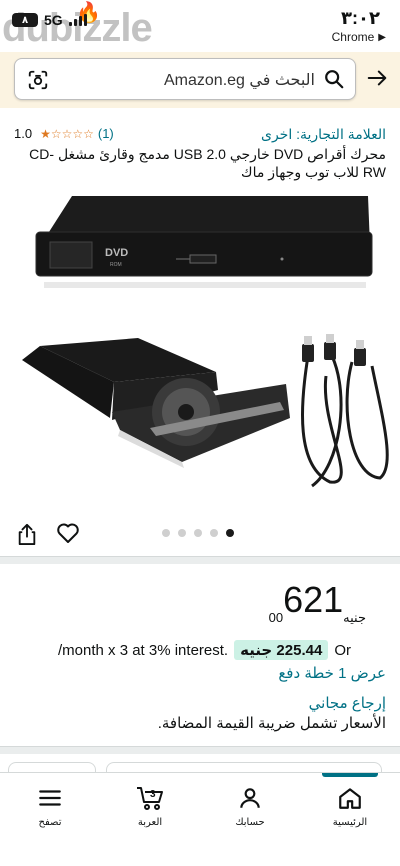 Image resolution: width=400 pixels, height=866 pixels. I want to click on tab-account: حسابك, so click(250, 819).